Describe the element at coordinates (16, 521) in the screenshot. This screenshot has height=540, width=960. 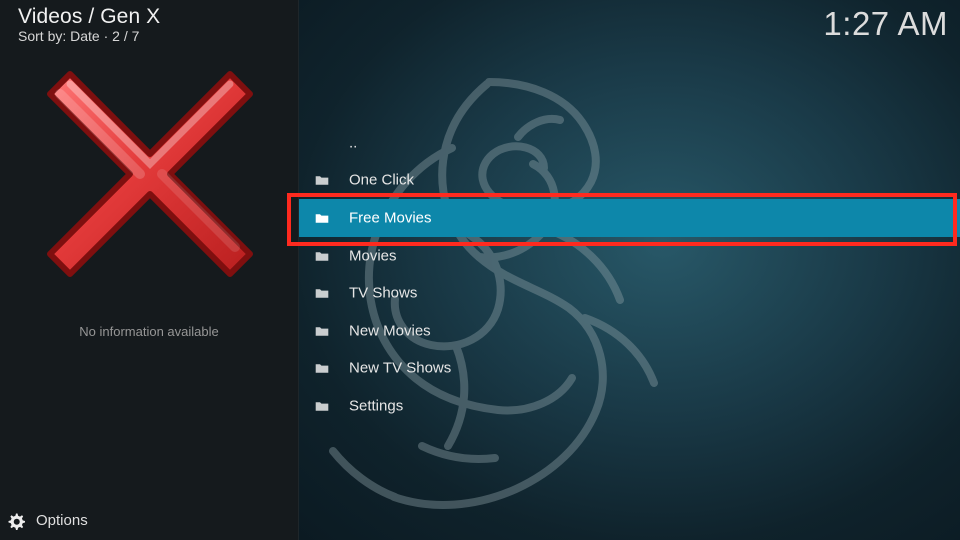
I see `gear-icon` at that location.